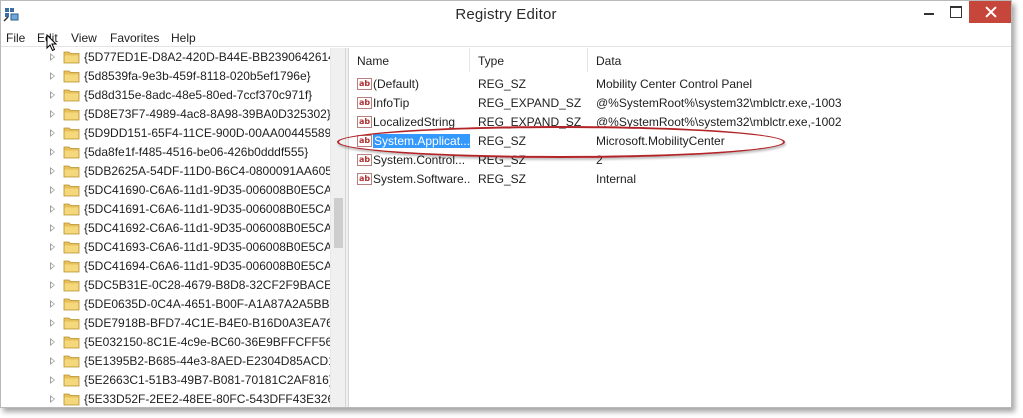 Image resolution: width=1023 pixels, height=418 pixels. Describe the element at coordinates (956, 12) in the screenshot. I see `maximize-button` at that location.